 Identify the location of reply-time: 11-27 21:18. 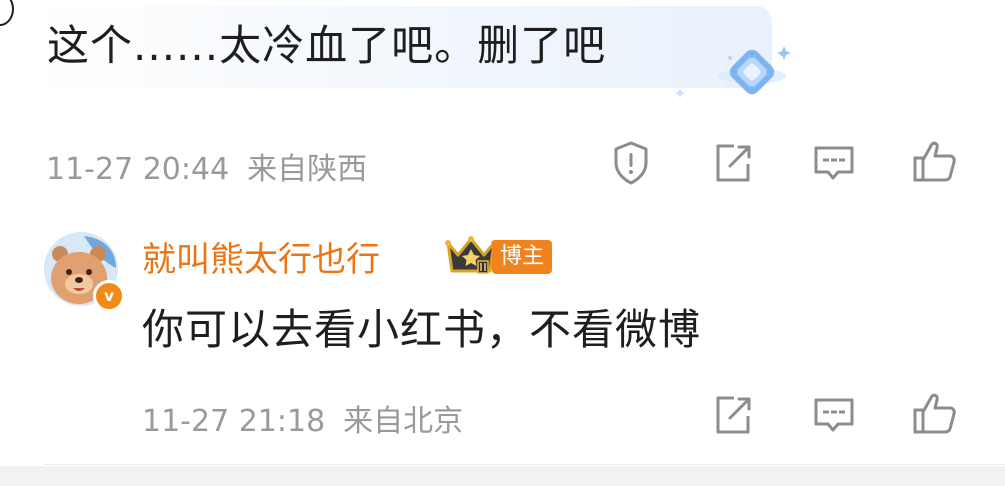
(234, 421).